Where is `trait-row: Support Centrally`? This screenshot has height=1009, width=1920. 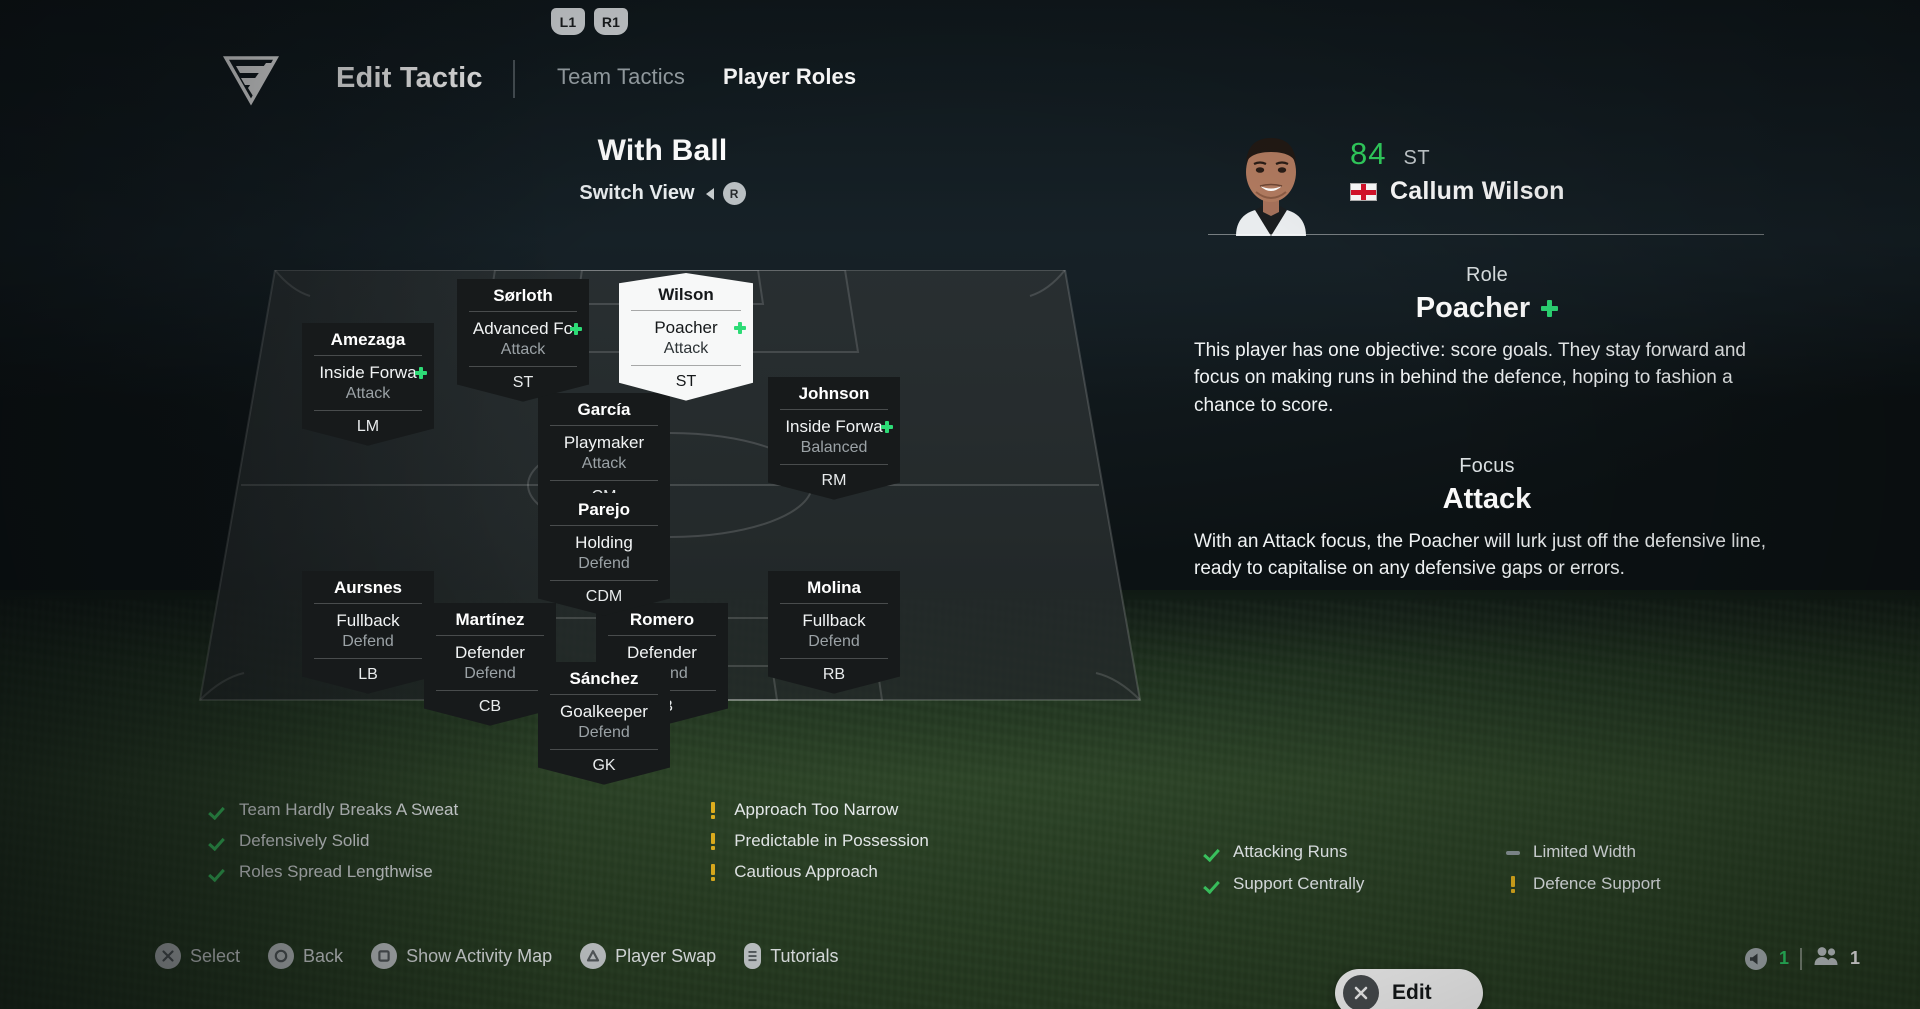 trait-row: Support Centrally is located at coordinates (1325, 884).